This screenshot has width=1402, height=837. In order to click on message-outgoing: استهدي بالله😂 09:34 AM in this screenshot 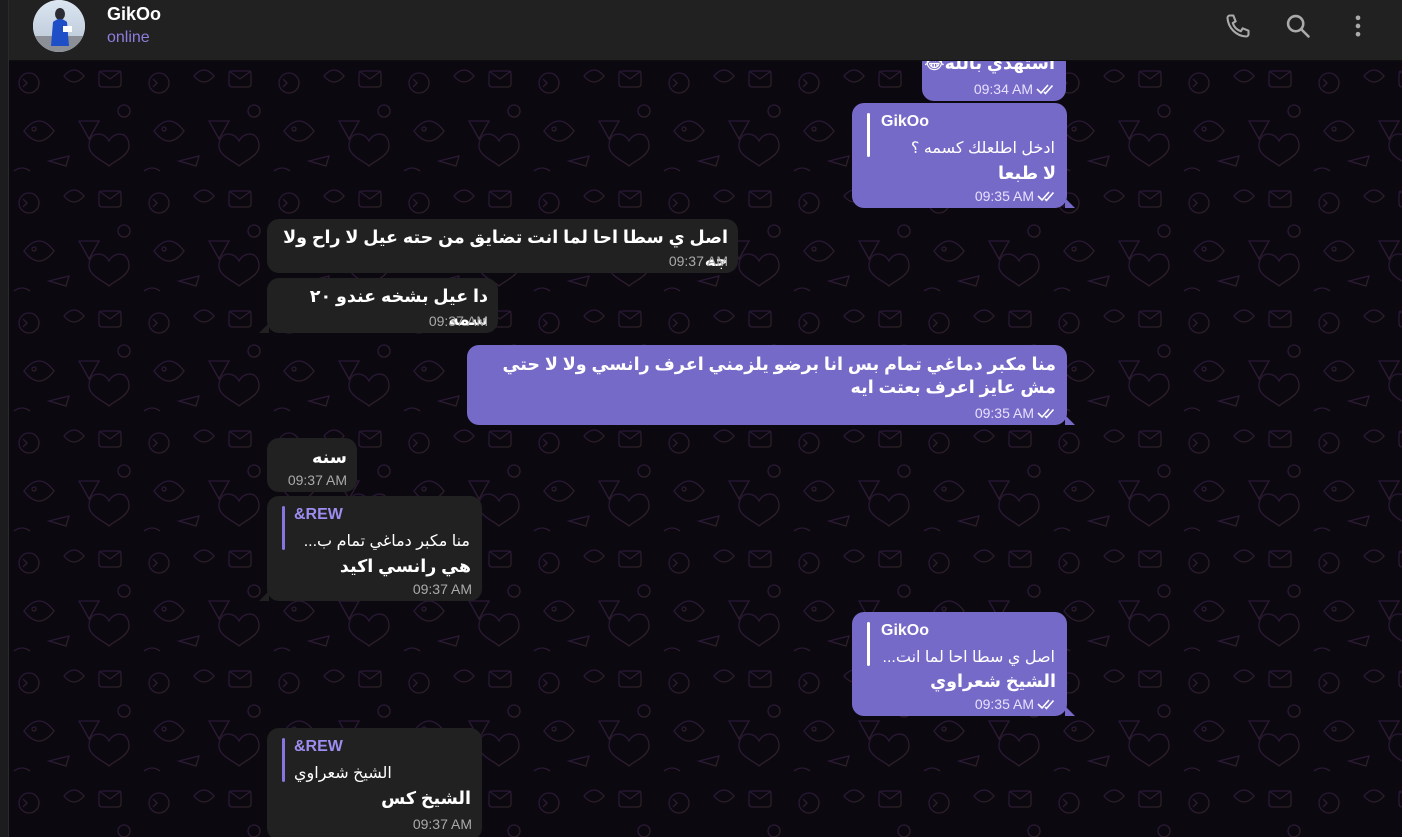, I will do `click(994, 81)`.